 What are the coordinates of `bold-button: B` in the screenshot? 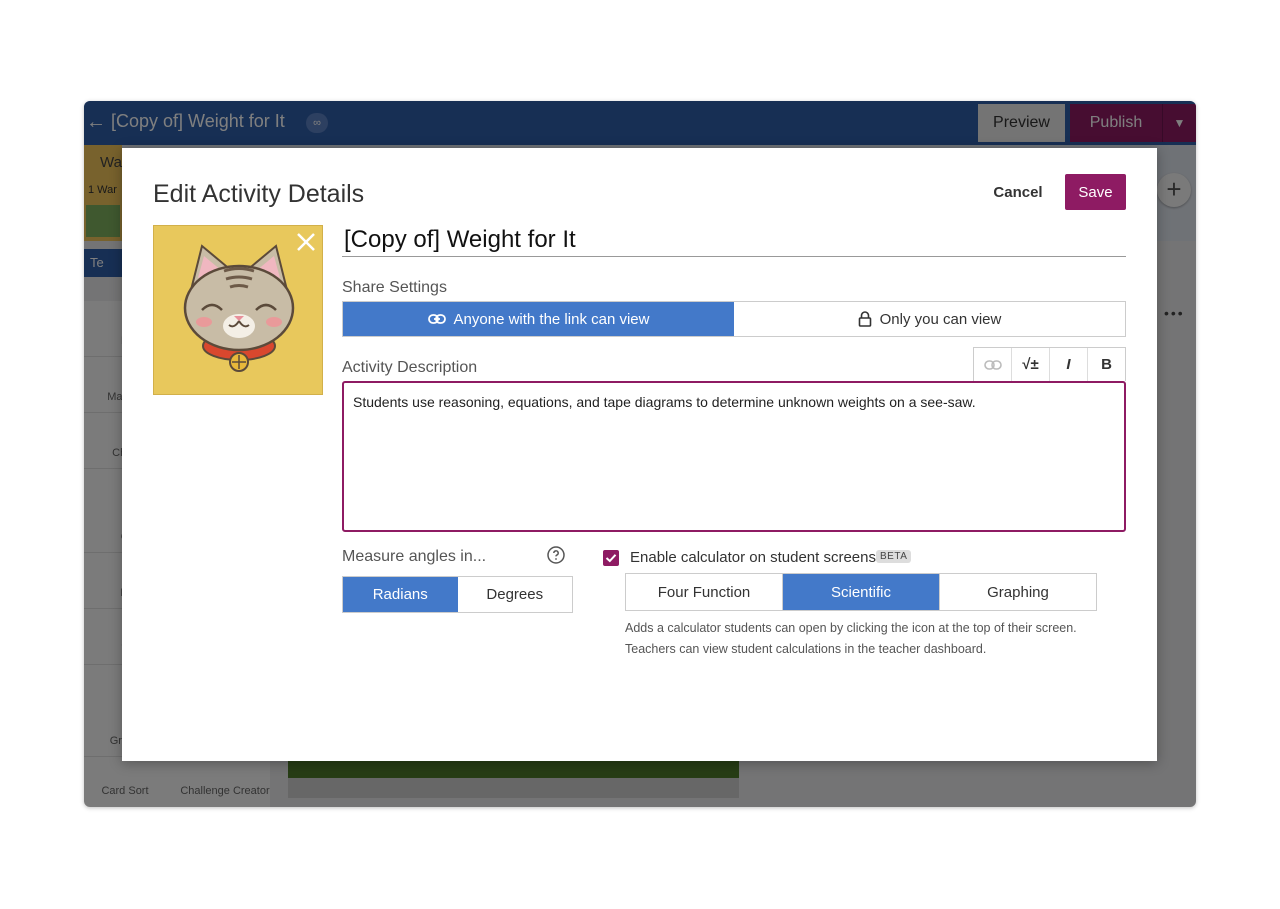 It's located at (1106, 364).